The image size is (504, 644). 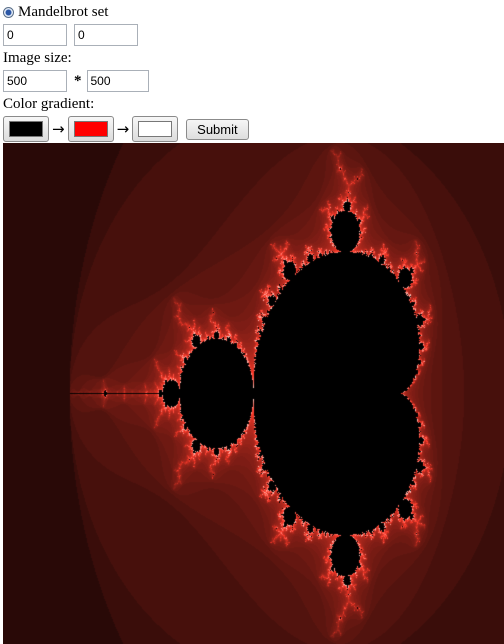 I want to click on gradient-color-1-fill, so click(x=26, y=129).